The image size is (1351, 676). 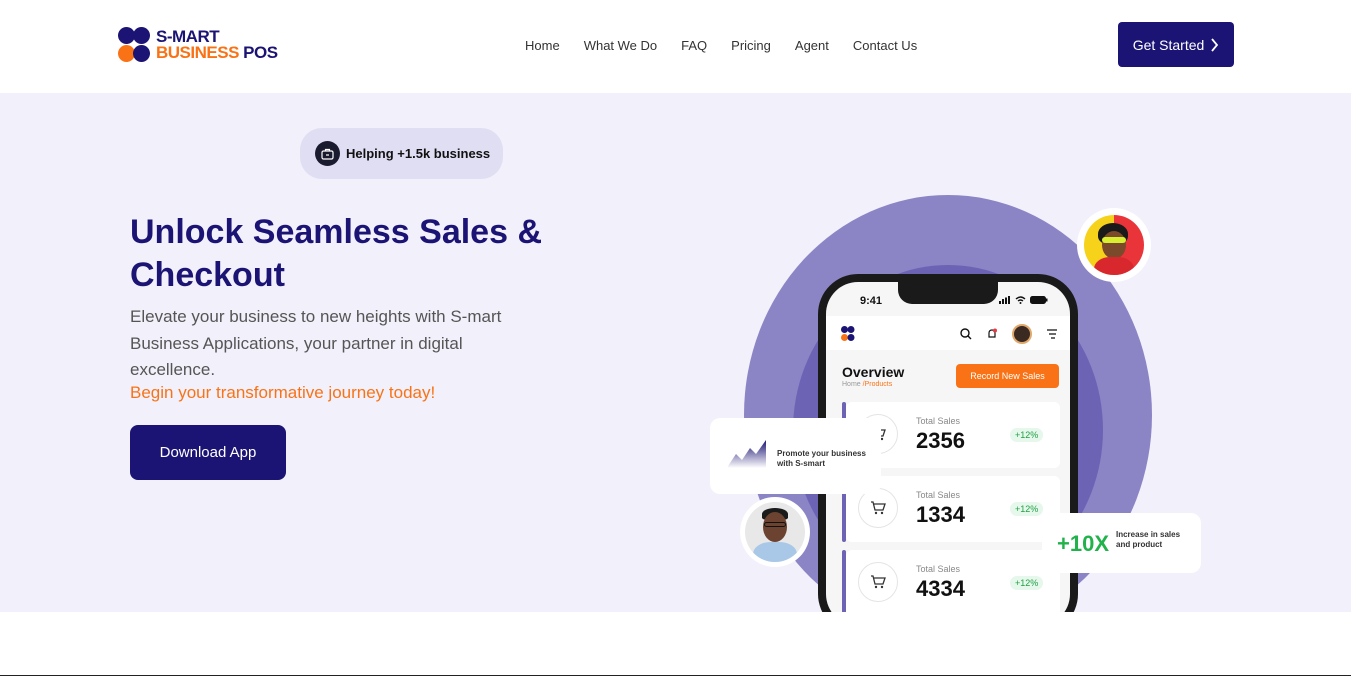 What do you see at coordinates (851, 384) in the screenshot?
I see `breadcrumb-home: Home` at bounding box center [851, 384].